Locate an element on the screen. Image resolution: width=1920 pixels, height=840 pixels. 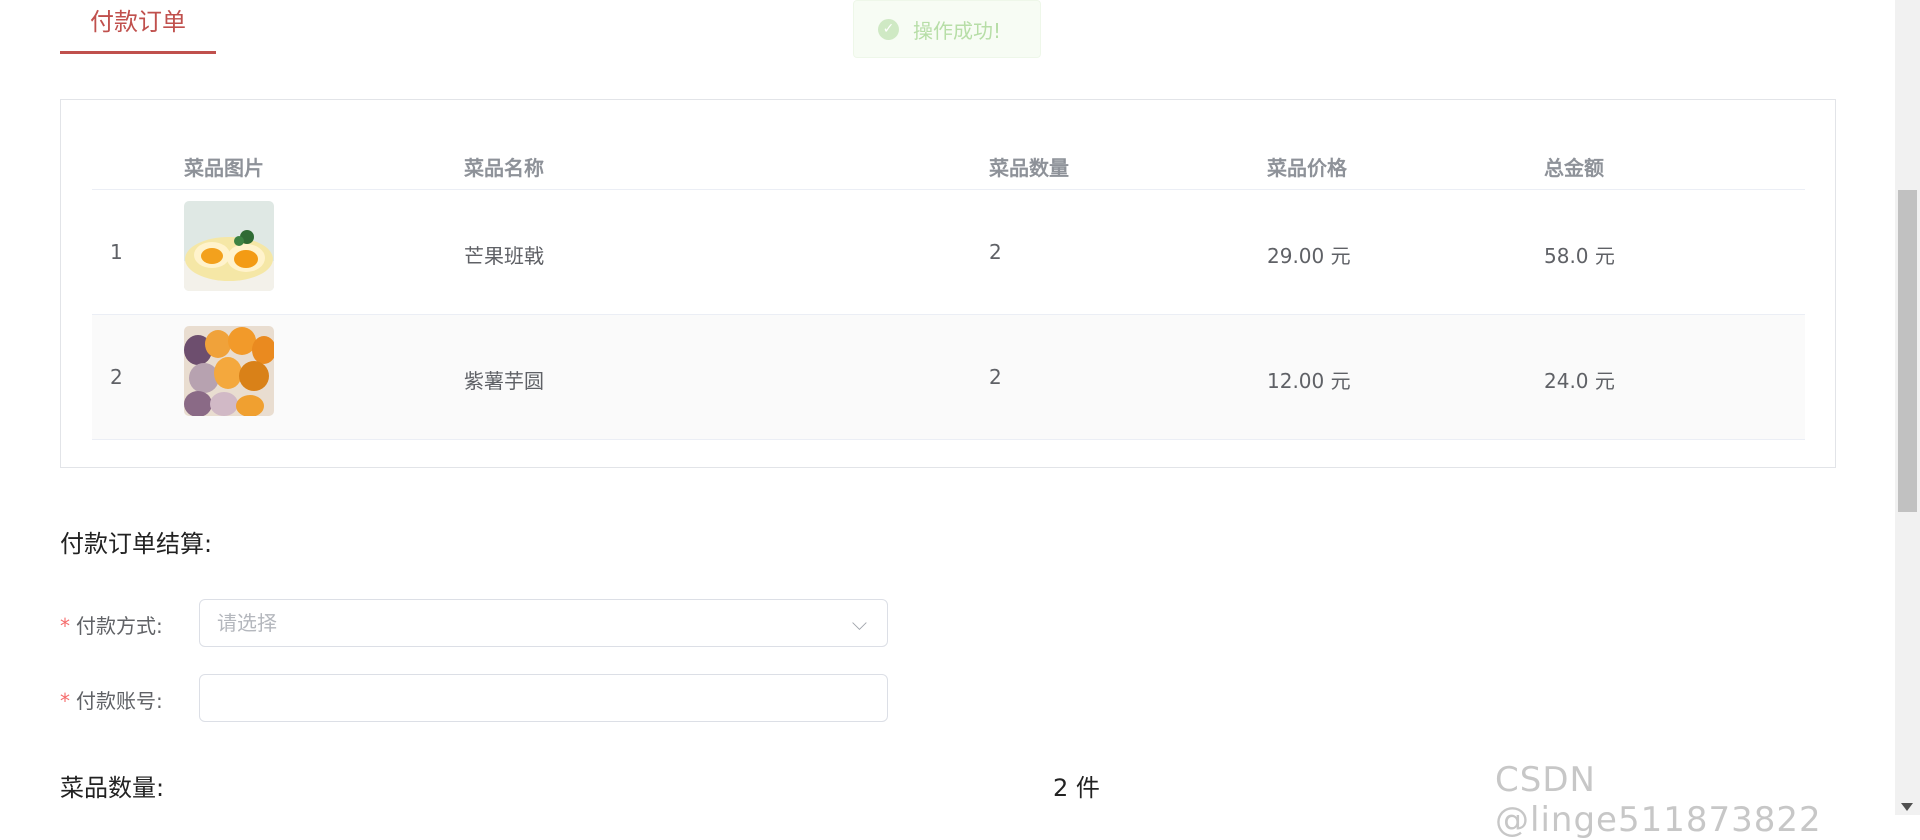
account-label-text: 付款账号: is located at coordinates (119, 701).